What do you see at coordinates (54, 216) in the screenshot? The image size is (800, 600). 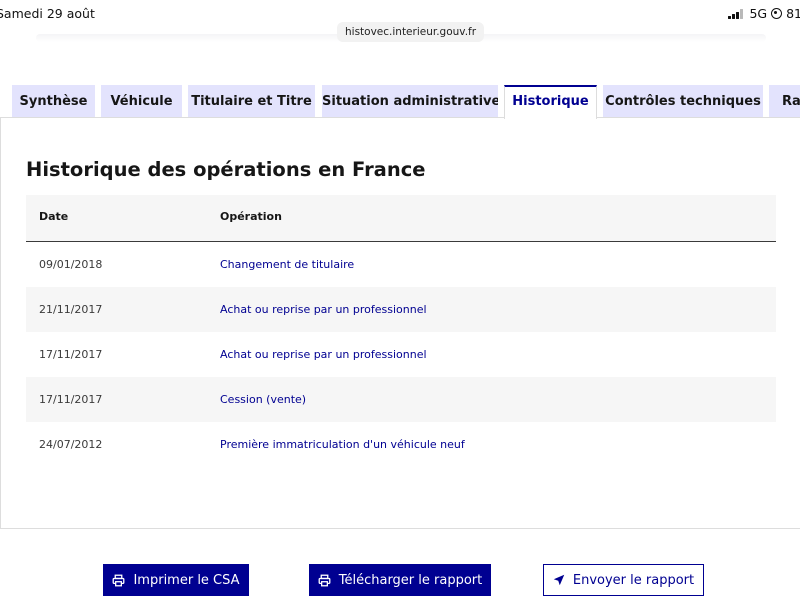 I see `column-header-date: Date` at bounding box center [54, 216].